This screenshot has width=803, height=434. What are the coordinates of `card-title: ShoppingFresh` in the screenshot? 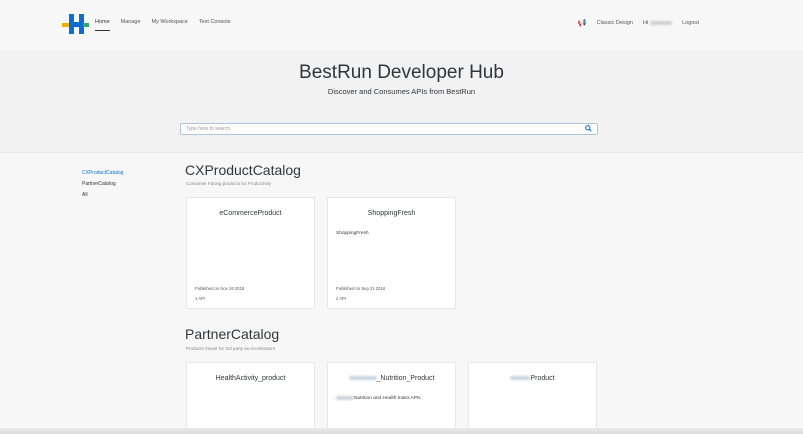 It's located at (391, 213).